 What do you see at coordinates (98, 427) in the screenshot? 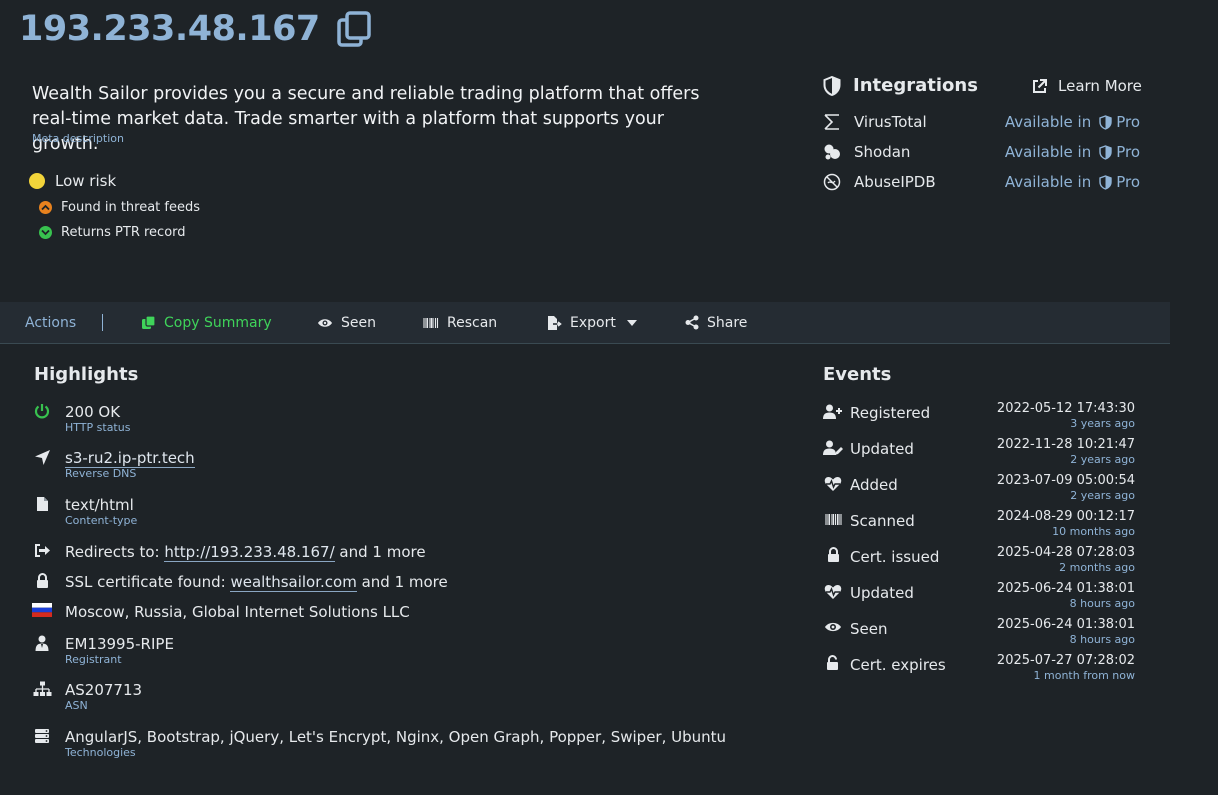
I see `http-status-label: HTTP status` at bounding box center [98, 427].